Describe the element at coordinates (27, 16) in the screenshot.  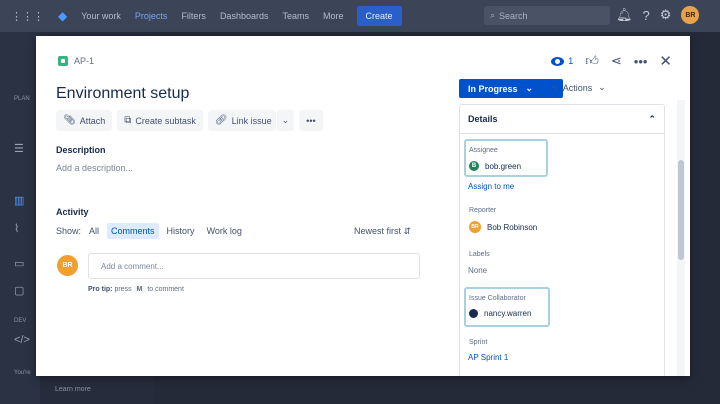
I see `app-switcher-icon: ⋮⋮⋮` at that location.